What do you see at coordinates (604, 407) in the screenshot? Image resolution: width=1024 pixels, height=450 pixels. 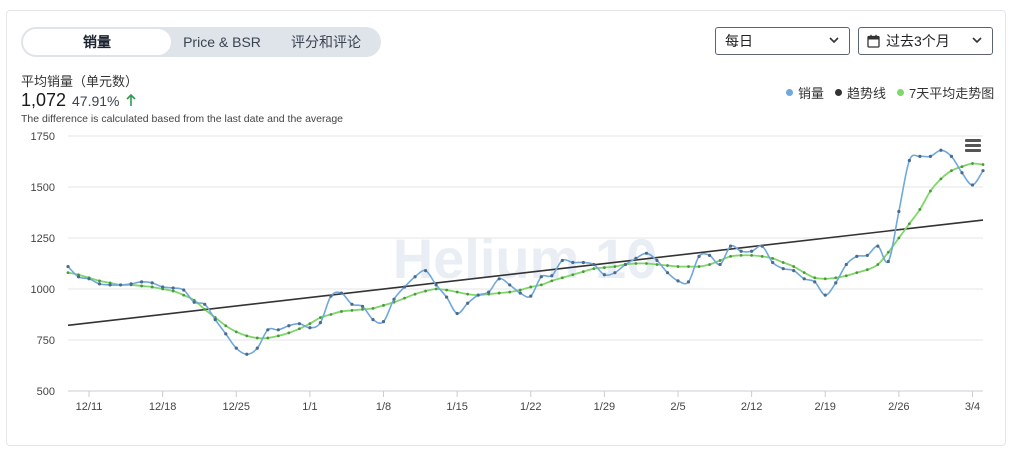 I see `x-tick-label: 1/29` at bounding box center [604, 407].